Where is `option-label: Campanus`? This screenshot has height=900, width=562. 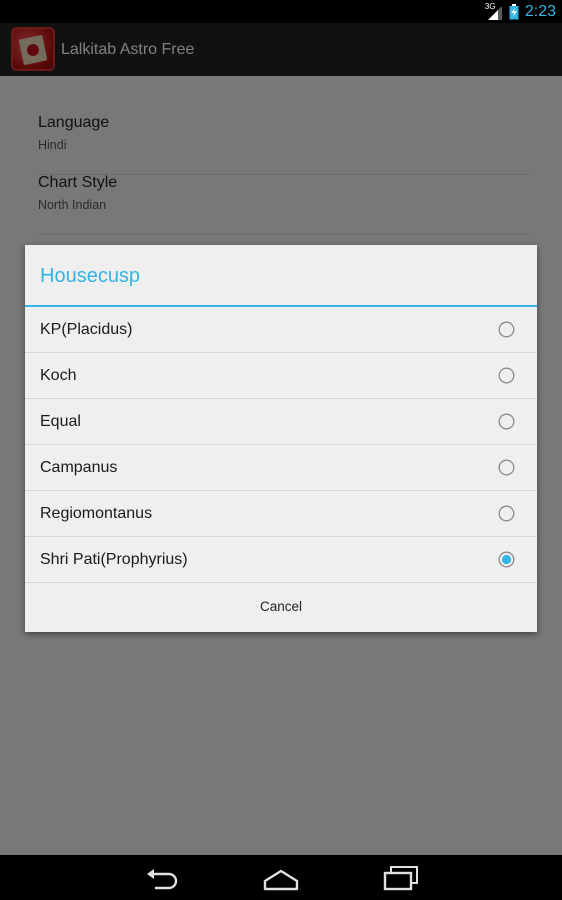
option-label: Campanus is located at coordinates (79, 467).